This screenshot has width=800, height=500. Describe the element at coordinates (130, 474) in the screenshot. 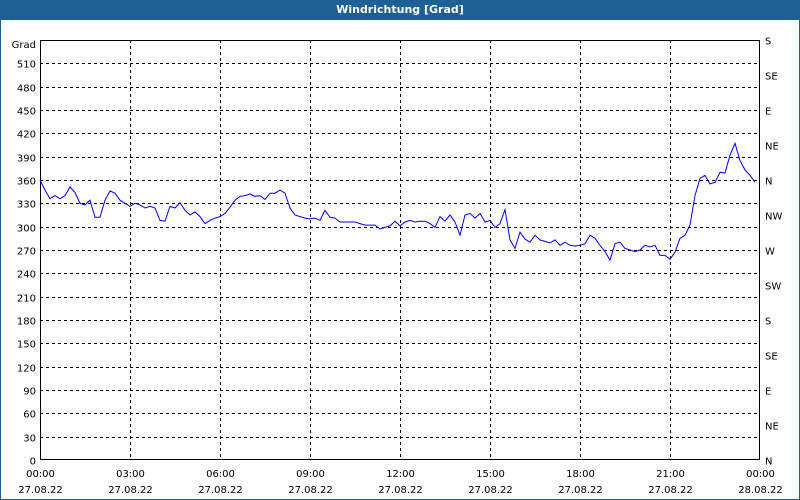

I see `x-tick-time: 03:00` at that location.